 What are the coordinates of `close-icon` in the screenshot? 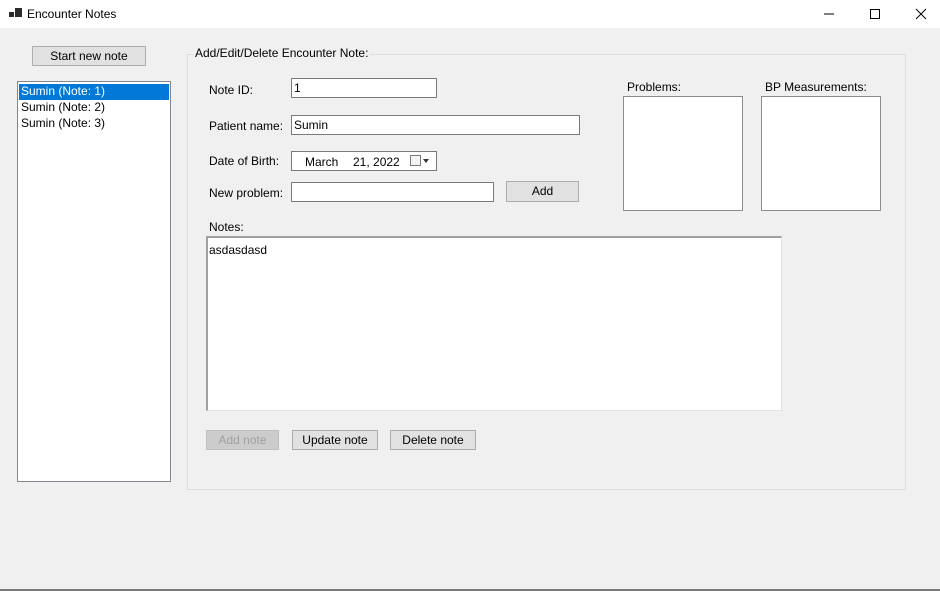 It's located at (921, 14).